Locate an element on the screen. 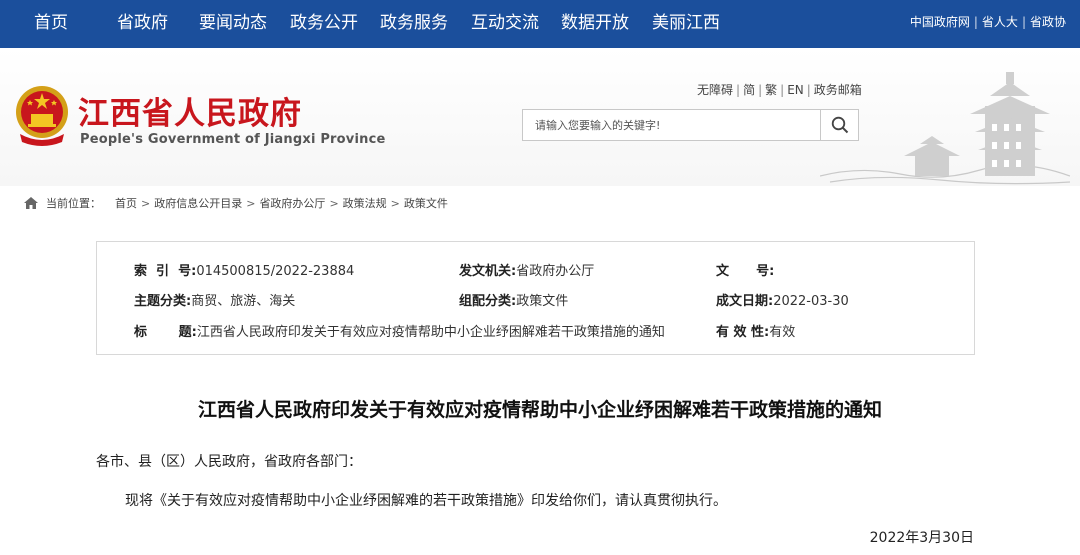 The height and width of the screenshot is (555, 1080). nav-item-interaction: 互动交流 is located at coordinates (505, 24).